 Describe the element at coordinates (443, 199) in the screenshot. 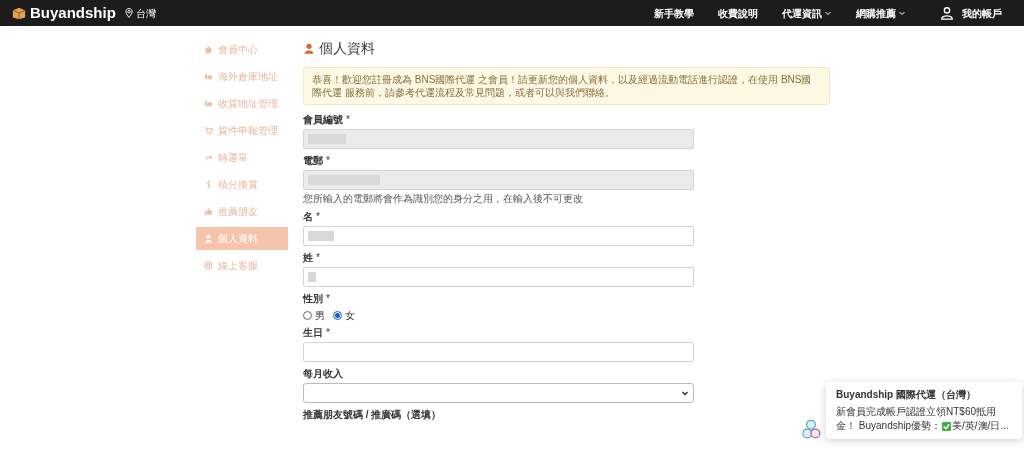

I see `help-text: 您所輸入的電郵將會作為識別您的身分之用，在輸入後不可更改` at that location.